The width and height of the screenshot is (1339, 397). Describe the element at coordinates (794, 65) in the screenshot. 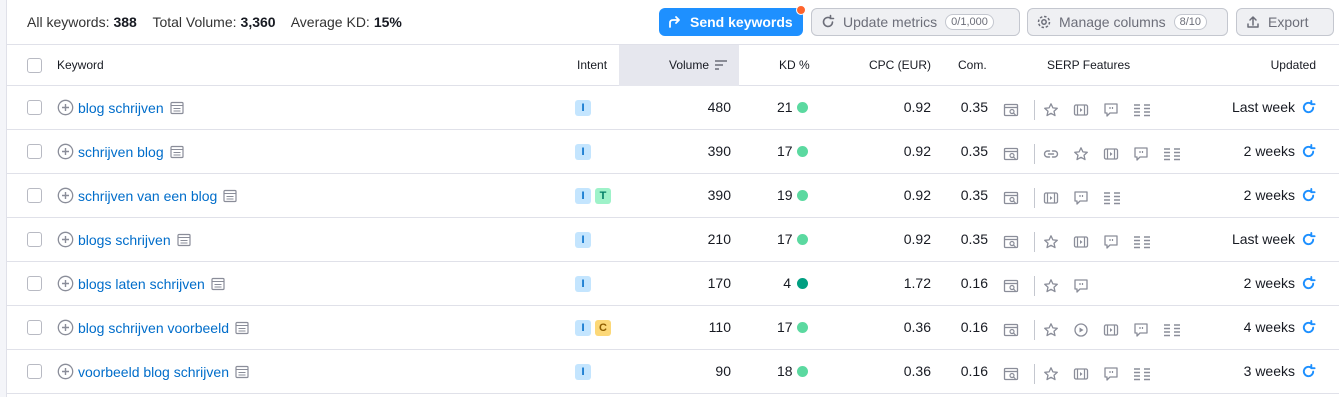

I see `column-kd: KD %` at that location.